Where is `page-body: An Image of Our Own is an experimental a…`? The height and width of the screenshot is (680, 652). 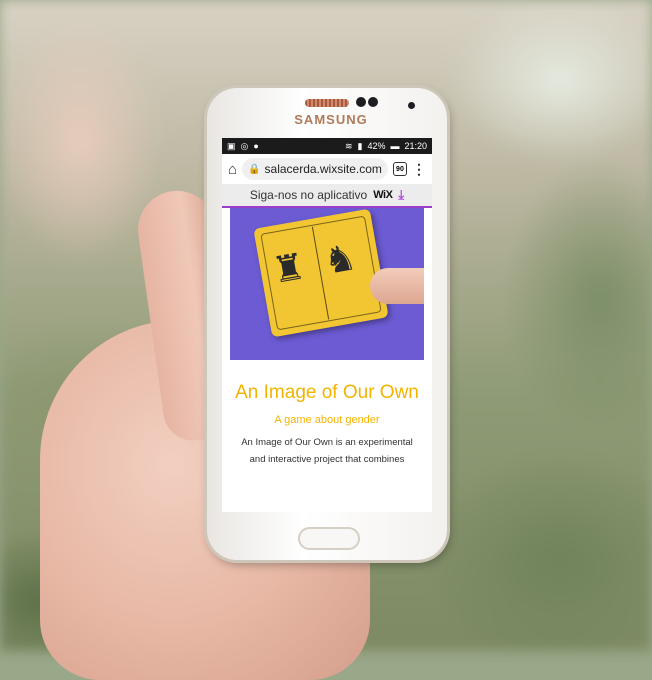
page-body: An Image of Our Own is an experimental a… is located at coordinates (327, 451).